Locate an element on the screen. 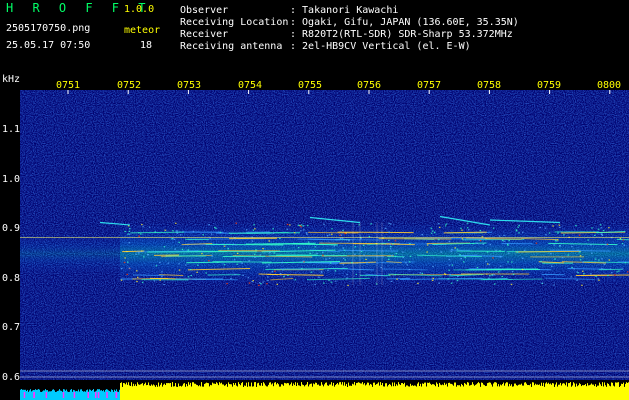 The image size is (629, 400). y-tick-label: 0.8 is located at coordinates (11, 278).